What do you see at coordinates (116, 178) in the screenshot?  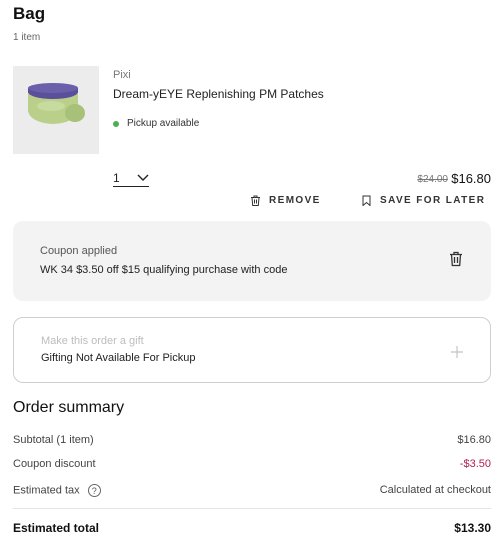 I see `quantity-value: 1` at bounding box center [116, 178].